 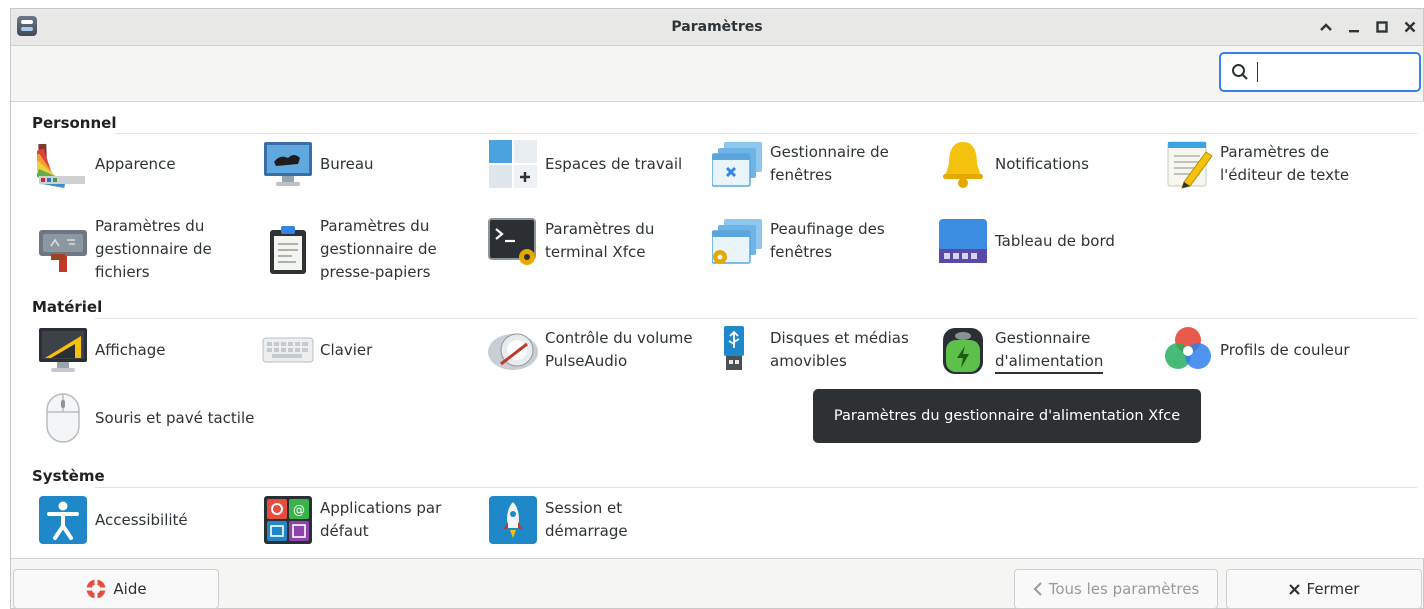 I want to click on item-espaces-de-travail: Espaces de travail, so click(x=596, y=164).